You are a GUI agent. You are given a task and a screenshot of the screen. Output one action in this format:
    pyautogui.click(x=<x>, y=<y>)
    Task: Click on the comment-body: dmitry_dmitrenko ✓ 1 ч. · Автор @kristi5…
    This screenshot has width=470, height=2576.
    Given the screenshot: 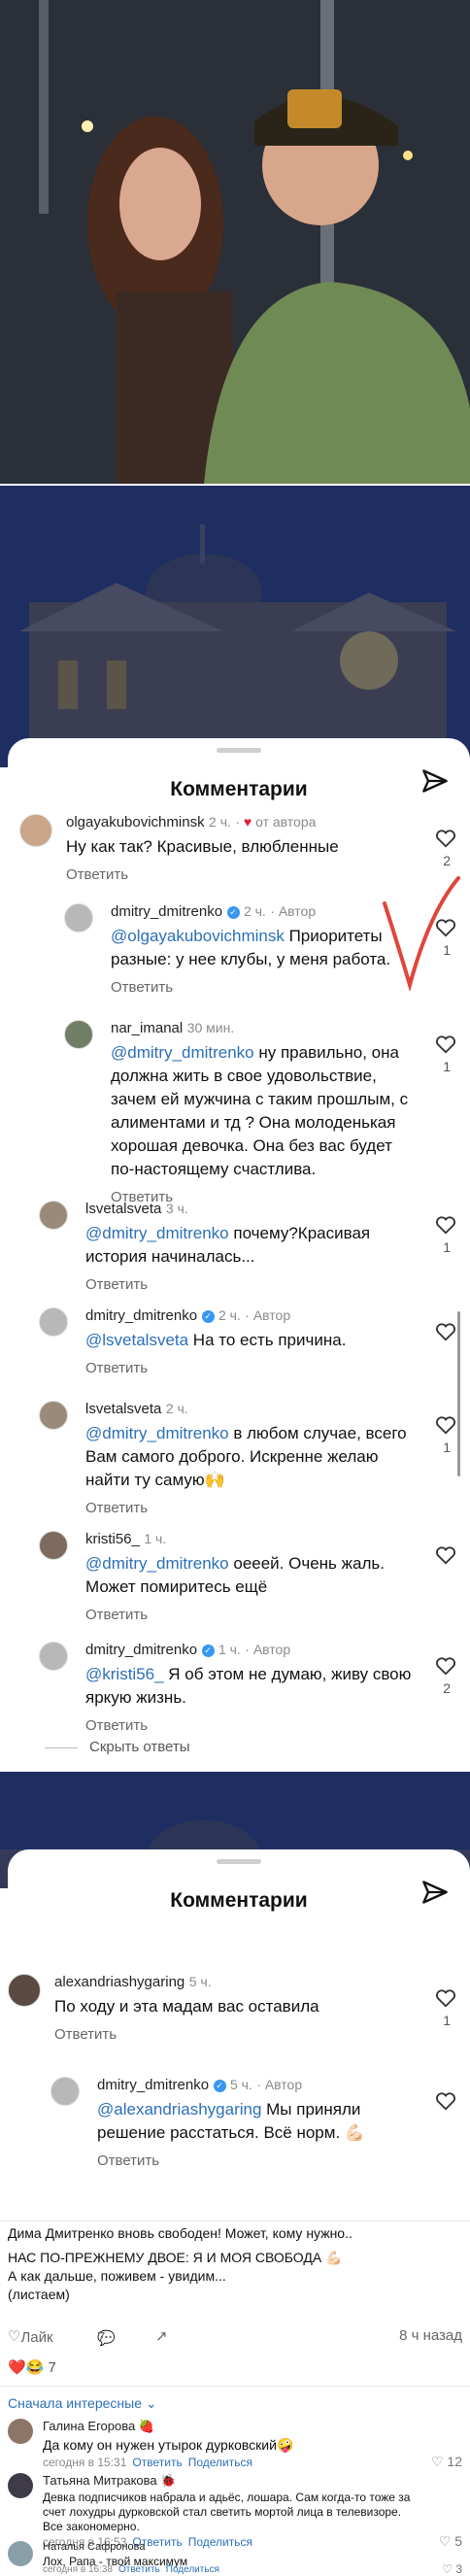 What is the action you would take?
    pyautogui.click(x=249, y=1688)
    